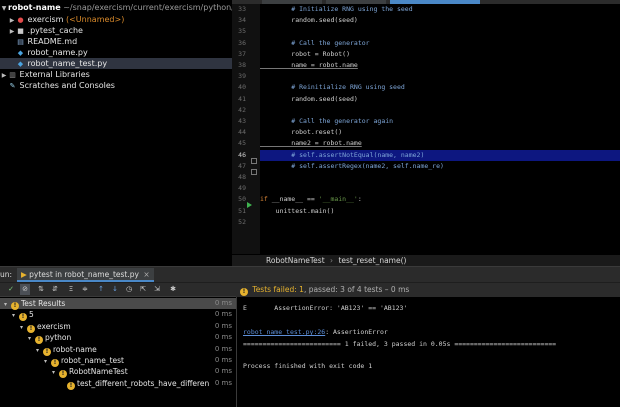 The width and height of the screenshot is (620, 407). What do you see at coordinates (116, 30) in the screenshot?
I see `tree-item-pytest-cache: ▶ ■ .pytest_cache` at bounding box center [116, 30].